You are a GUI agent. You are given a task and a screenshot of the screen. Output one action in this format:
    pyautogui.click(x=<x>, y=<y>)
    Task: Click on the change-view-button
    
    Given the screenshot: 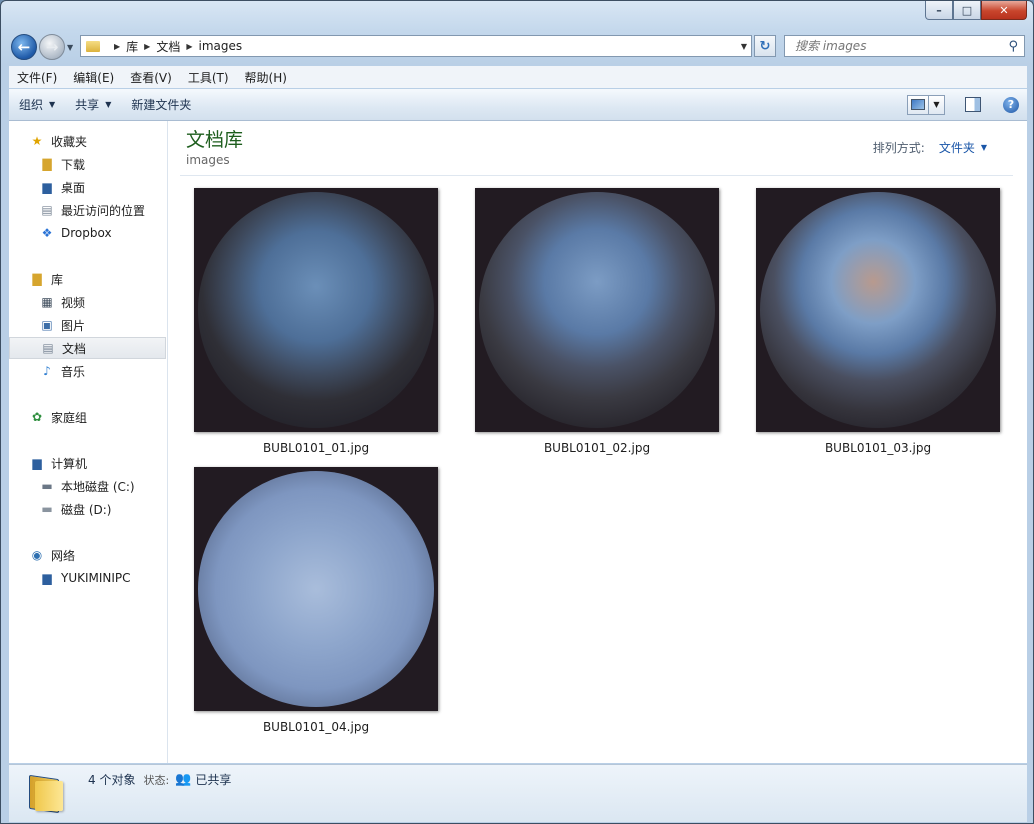 What is the action you would take?
    pyautogui.click(x=918, y=104)
    